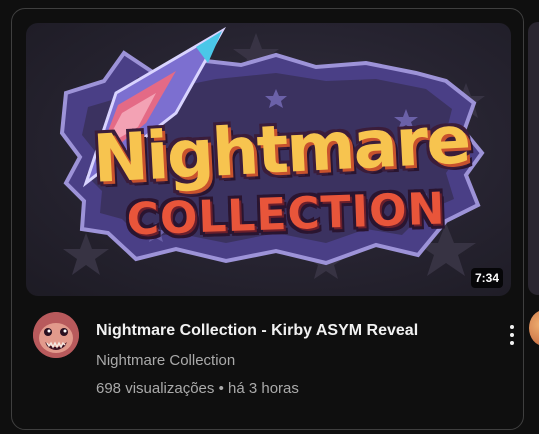 This screenshot has height=434, width=539. What do you see at coordinates (263, 388) in the screenshot?
I see `upload-age: há 3 horas` at bounding box center [263, 388].